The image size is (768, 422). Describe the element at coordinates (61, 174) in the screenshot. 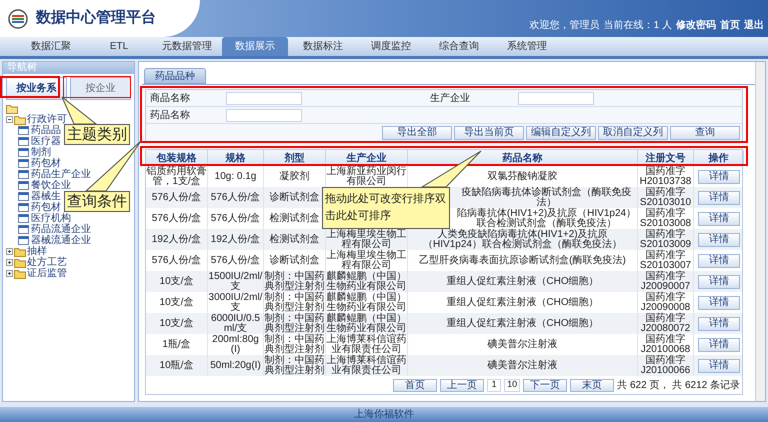

I see `tree-item: 药品生产企业` at that location.